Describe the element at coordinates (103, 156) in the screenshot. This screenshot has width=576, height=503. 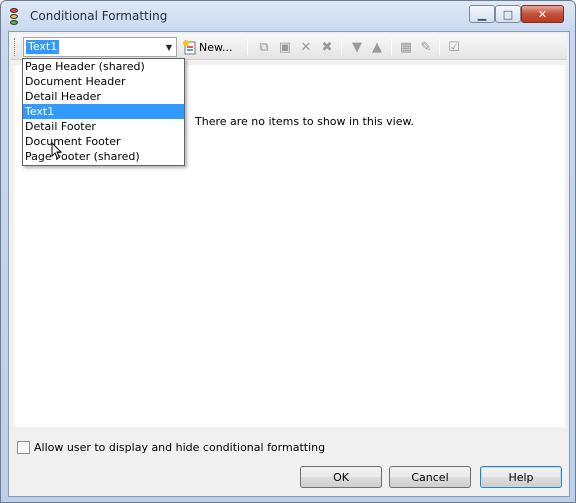
I see `dropdown-item-page-footer: Page Footer (shared)` at that location.